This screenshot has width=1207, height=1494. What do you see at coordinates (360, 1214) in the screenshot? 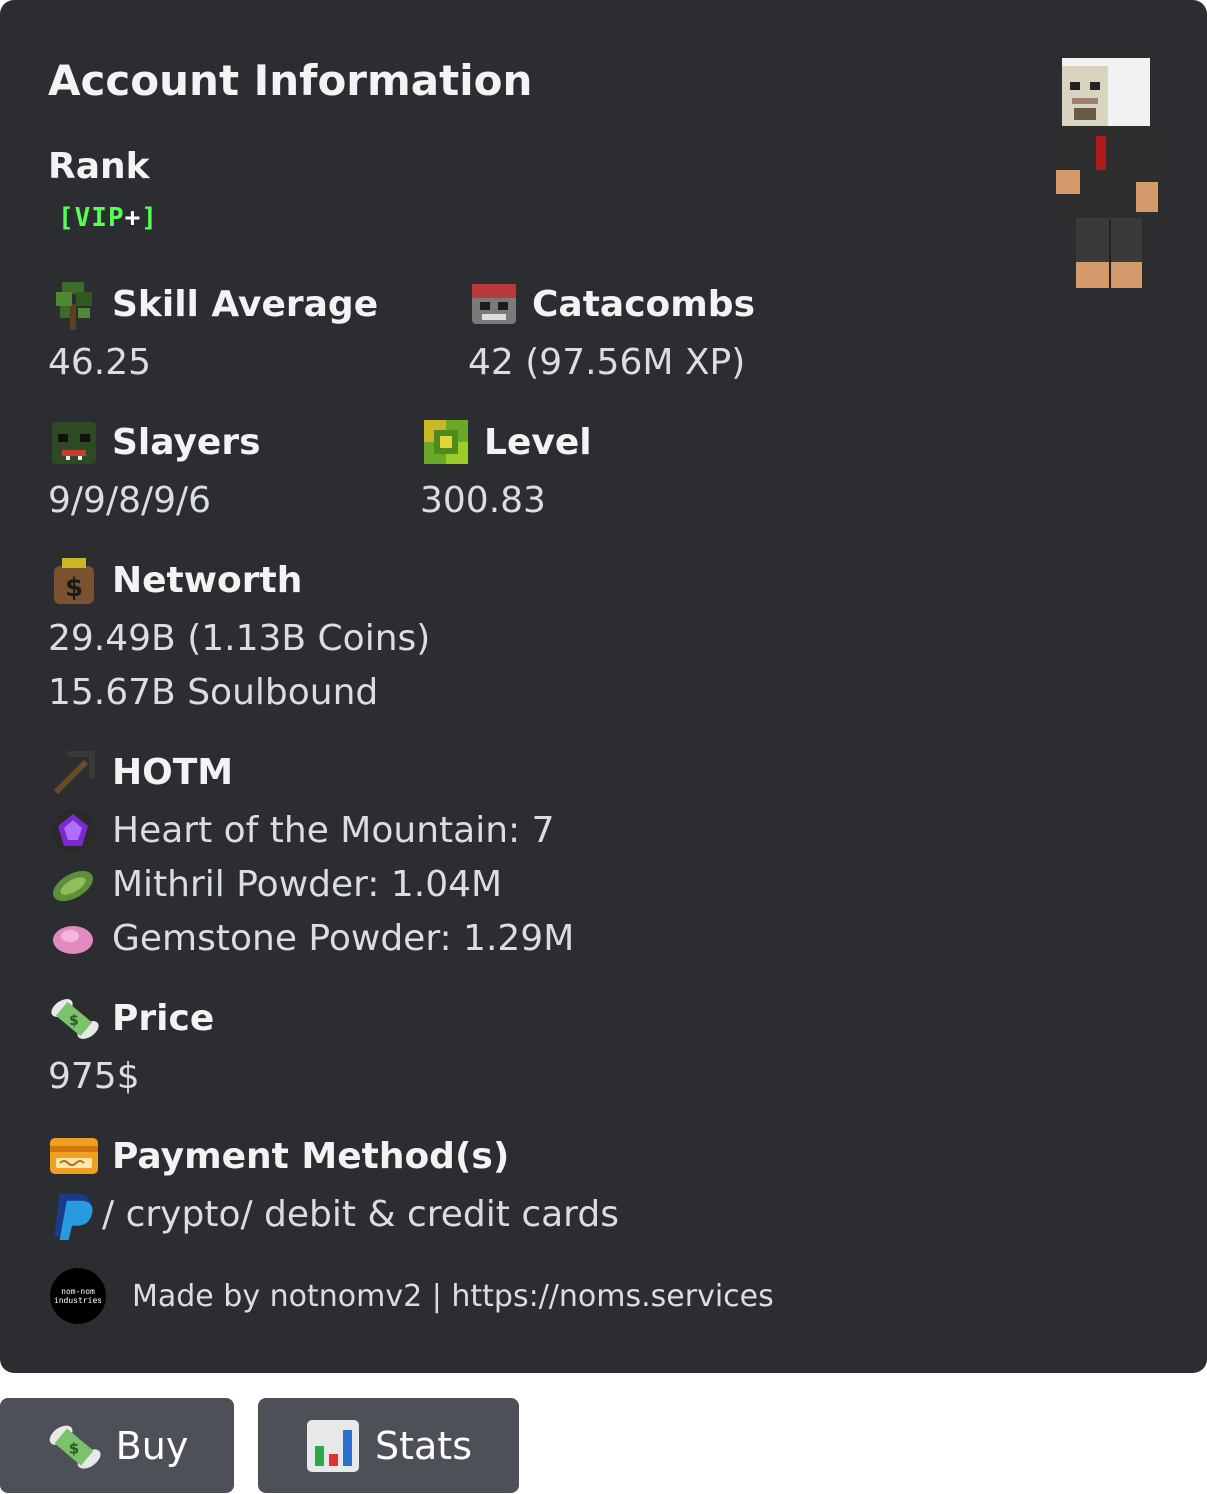
I see `payment-value-text: / crypto/ debit & credit cards` at bounding box center [360, 1214].